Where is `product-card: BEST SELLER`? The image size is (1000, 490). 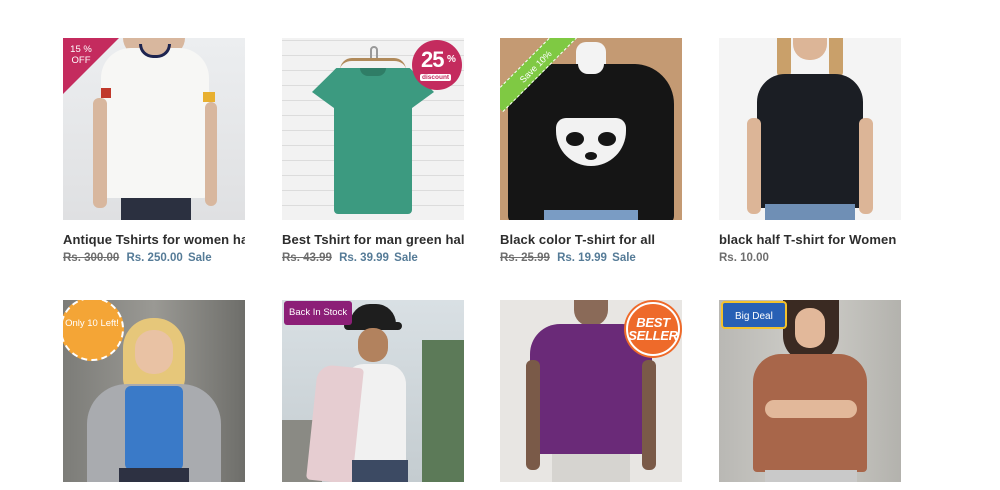
product-card: BEST SELLER is located at coordinates (591, 391).